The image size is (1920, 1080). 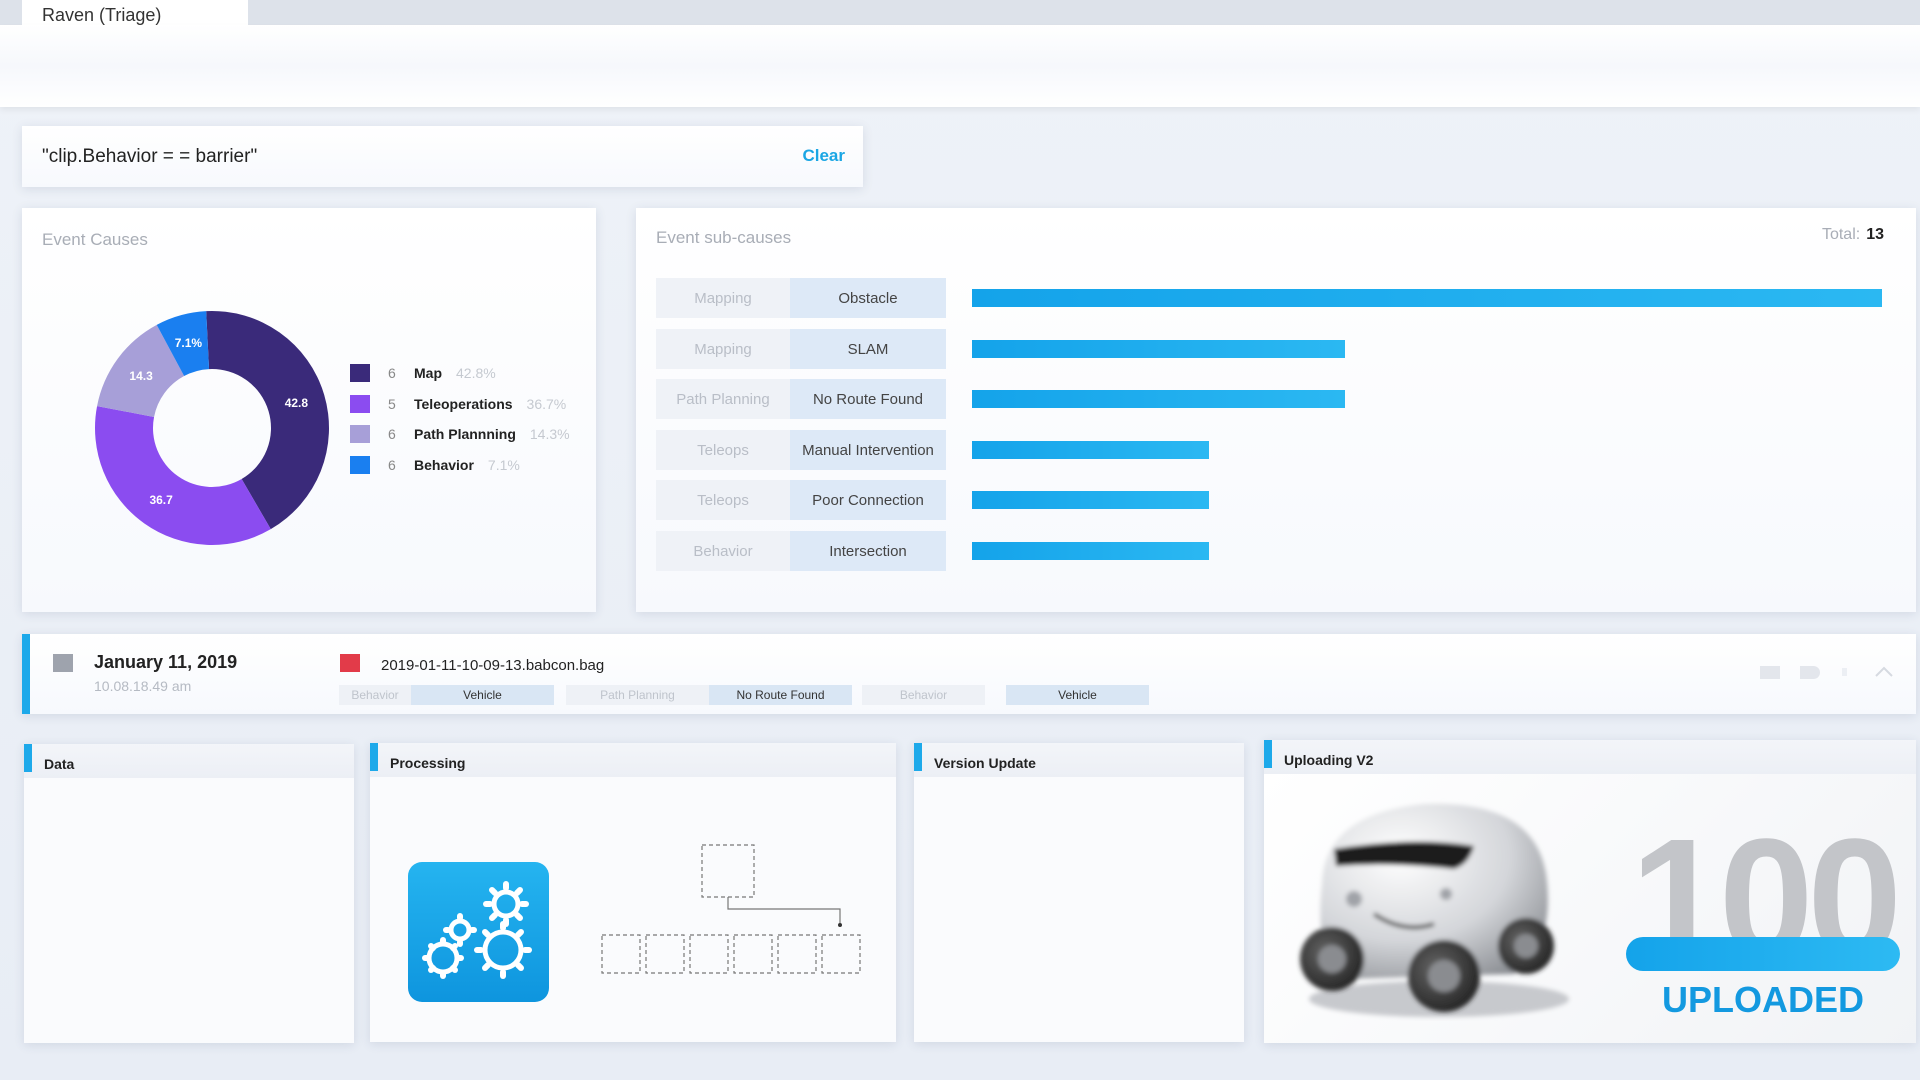 I want to click on subcause-name: Intersection, so click(x=868, y=551).